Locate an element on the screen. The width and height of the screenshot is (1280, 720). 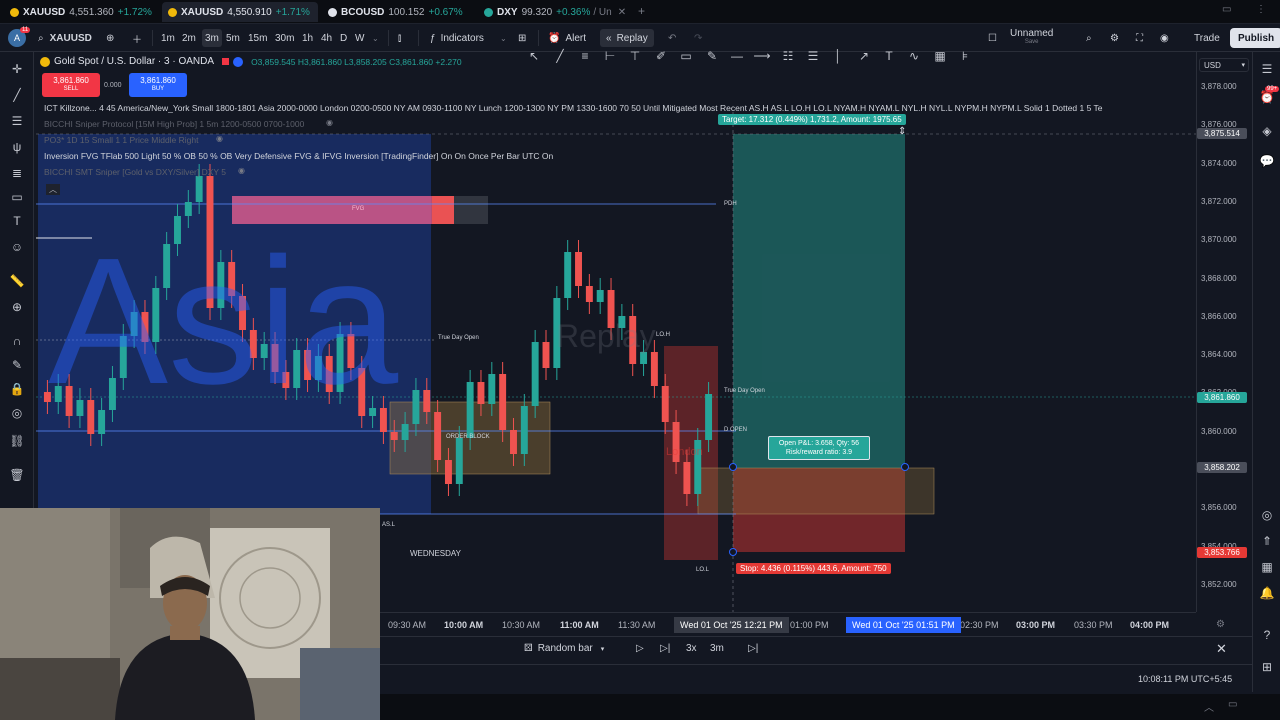
highlighter-icon: ✎ is located at coordinates (712, 56).